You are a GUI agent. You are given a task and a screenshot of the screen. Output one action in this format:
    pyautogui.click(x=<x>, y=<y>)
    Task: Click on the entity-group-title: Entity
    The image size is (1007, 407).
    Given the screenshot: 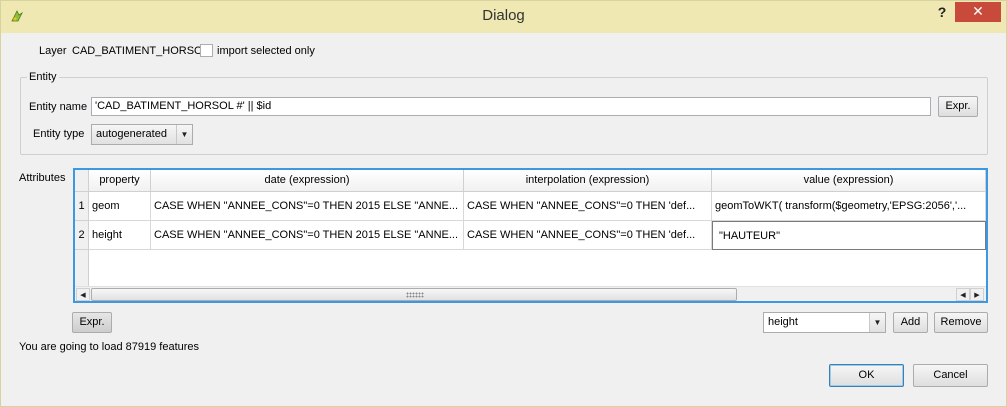 What is the action you would take?
    pyautogui.click(x=43, y=77)
    